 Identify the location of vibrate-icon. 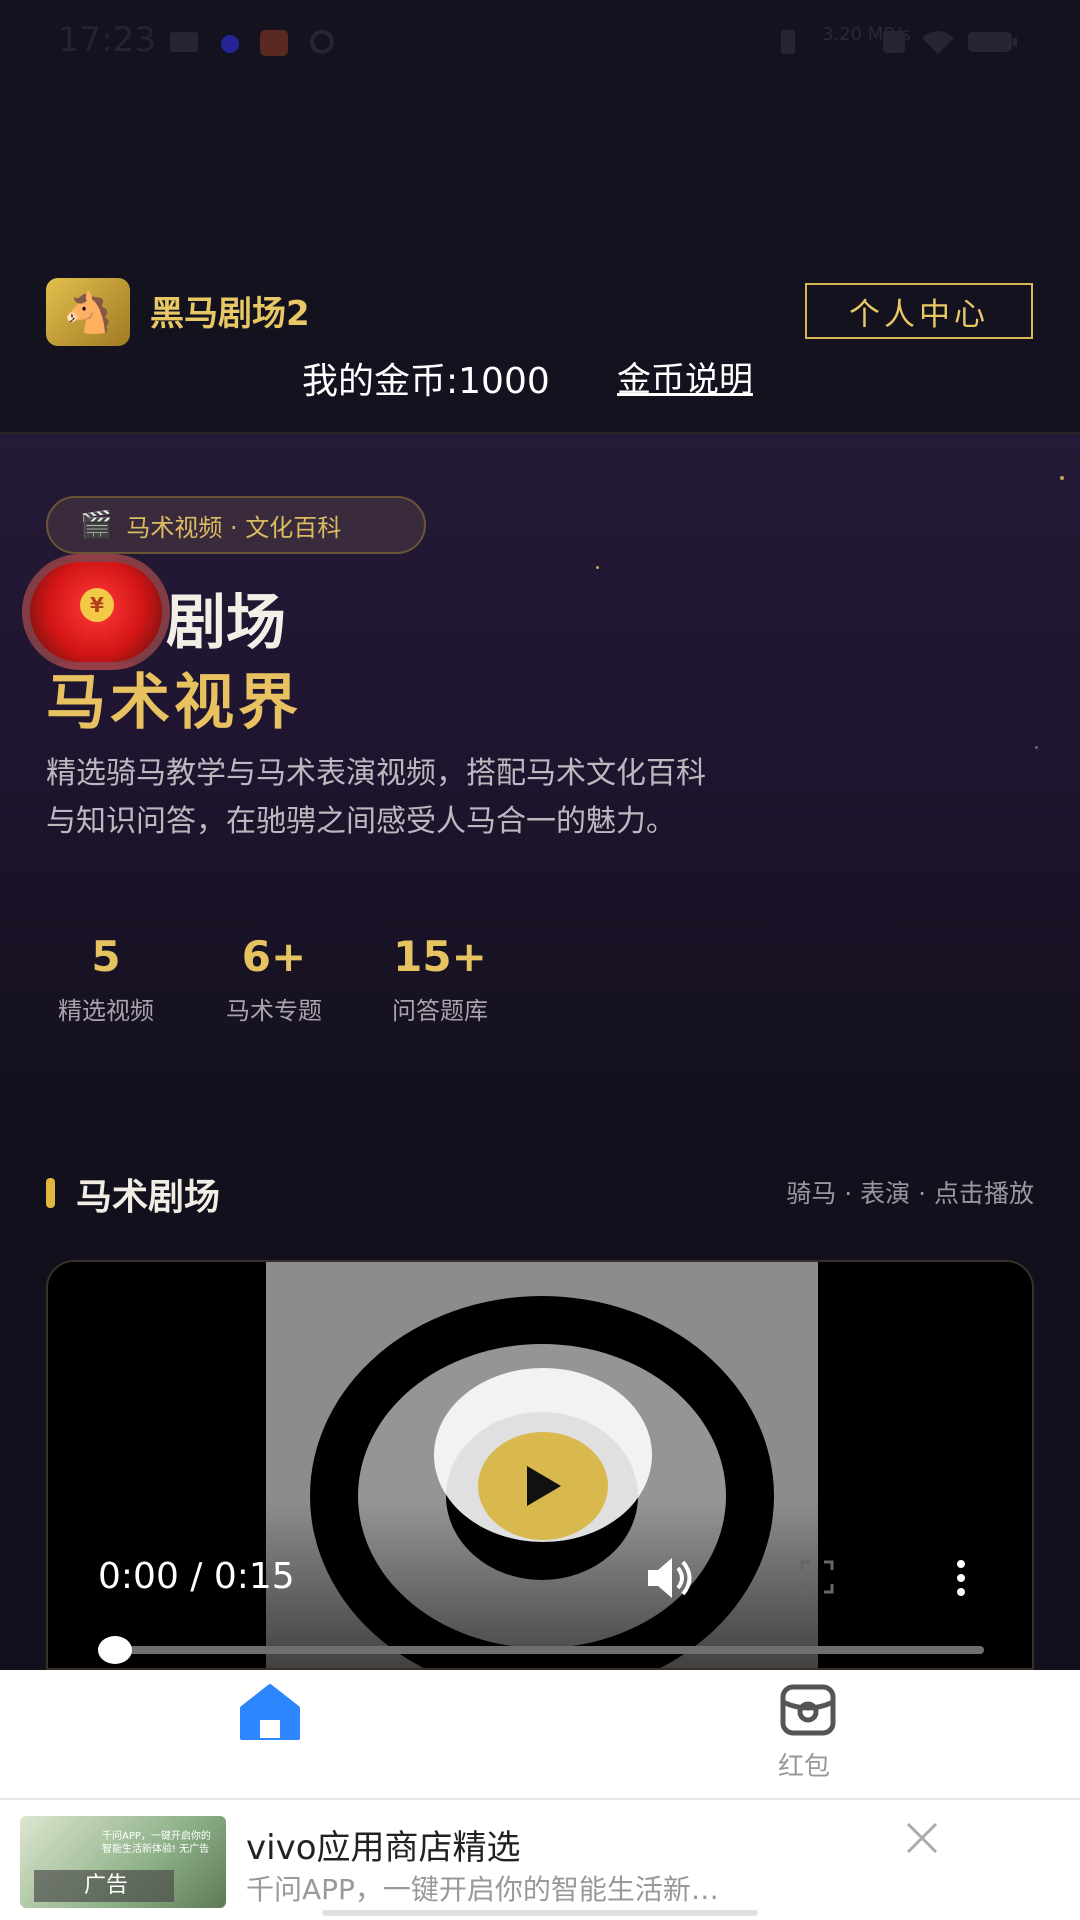
(788, 42).